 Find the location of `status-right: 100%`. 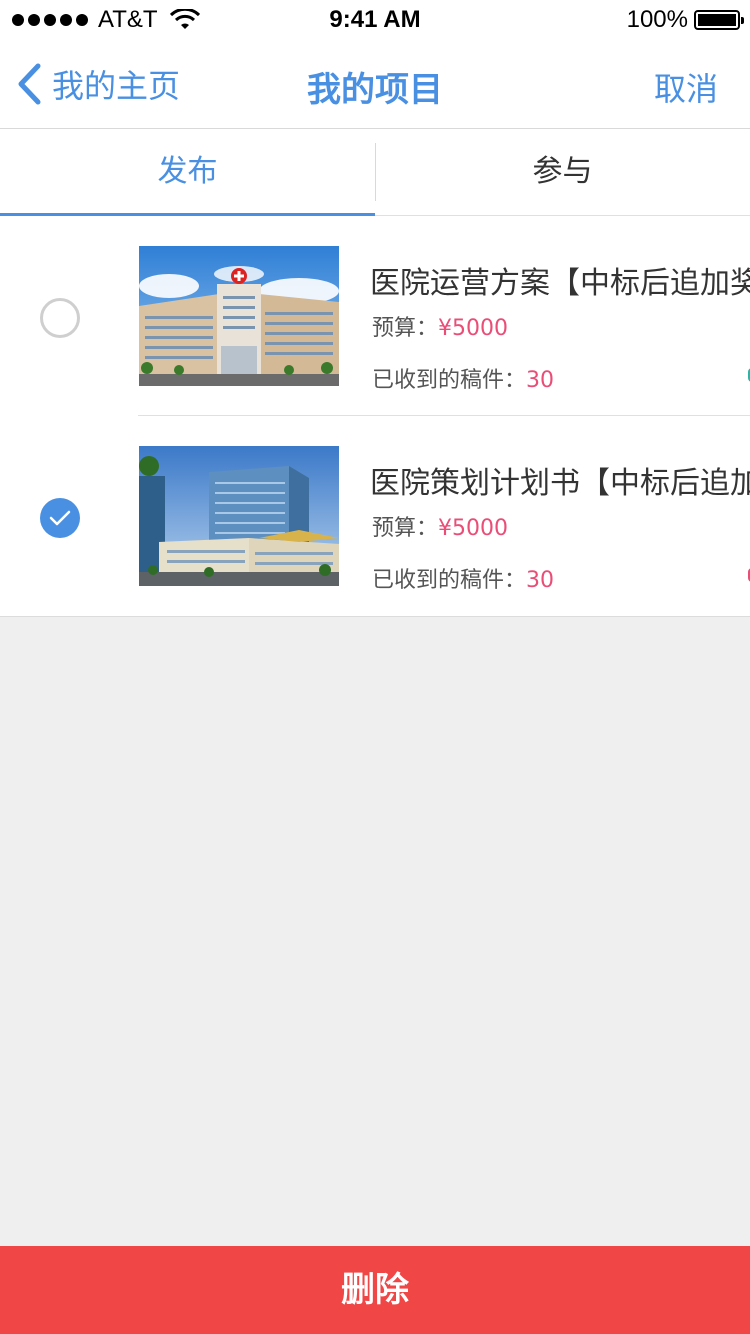

status-right: 100% is located at coordinates (685, 20).